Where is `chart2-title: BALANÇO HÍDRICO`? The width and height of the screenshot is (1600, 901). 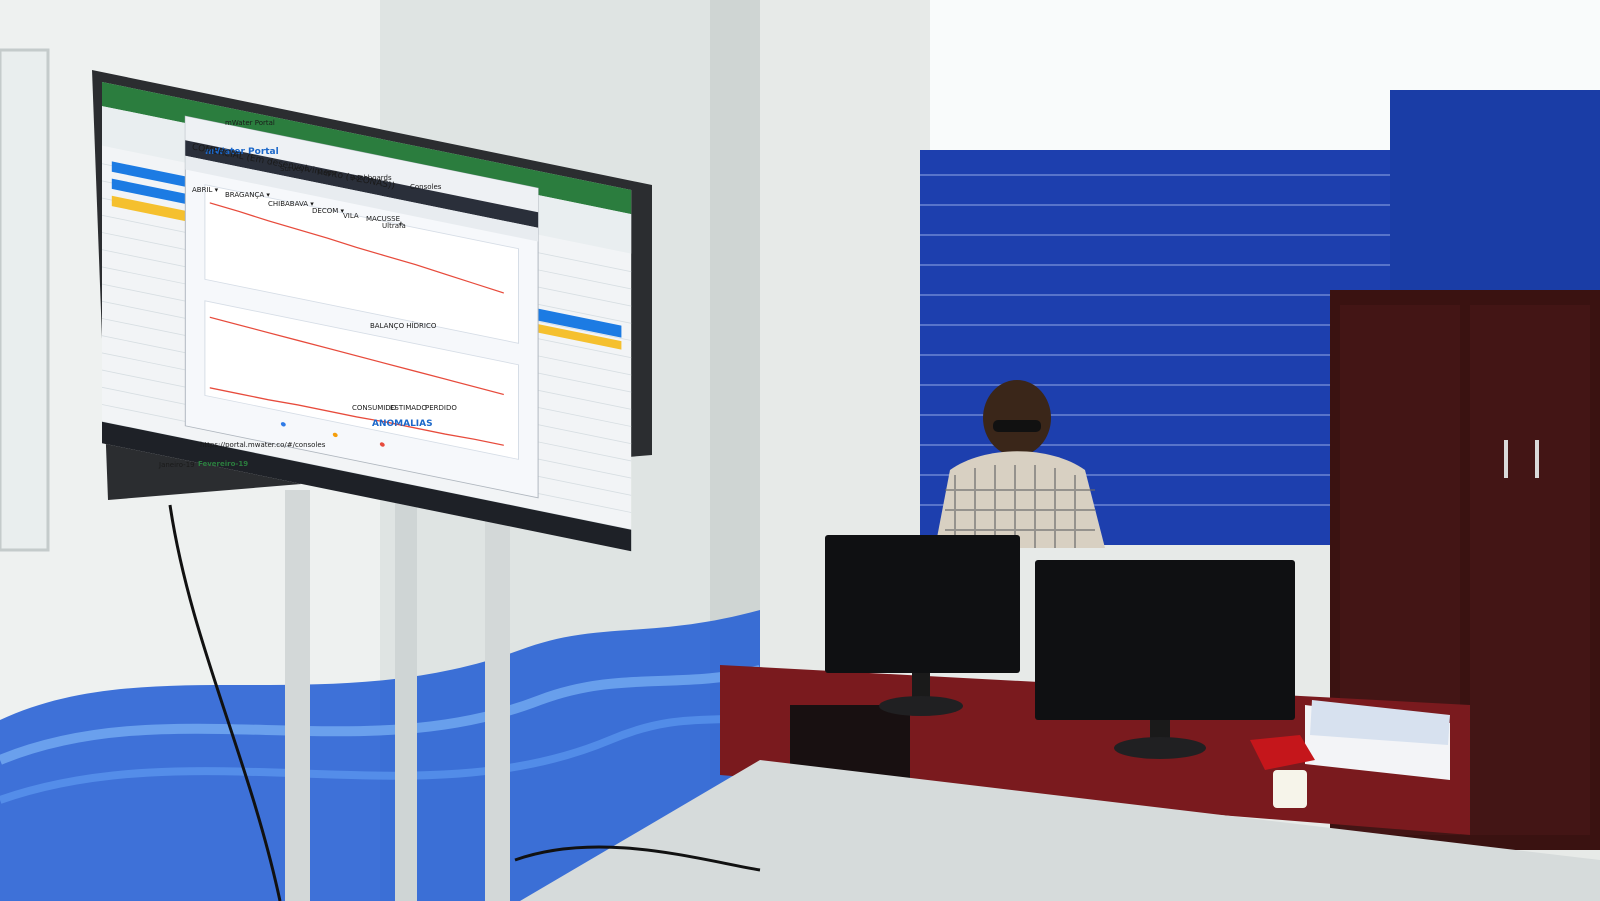 chart2-title: BALANÇO HÍDRICO is located at coordinates (403, 326).